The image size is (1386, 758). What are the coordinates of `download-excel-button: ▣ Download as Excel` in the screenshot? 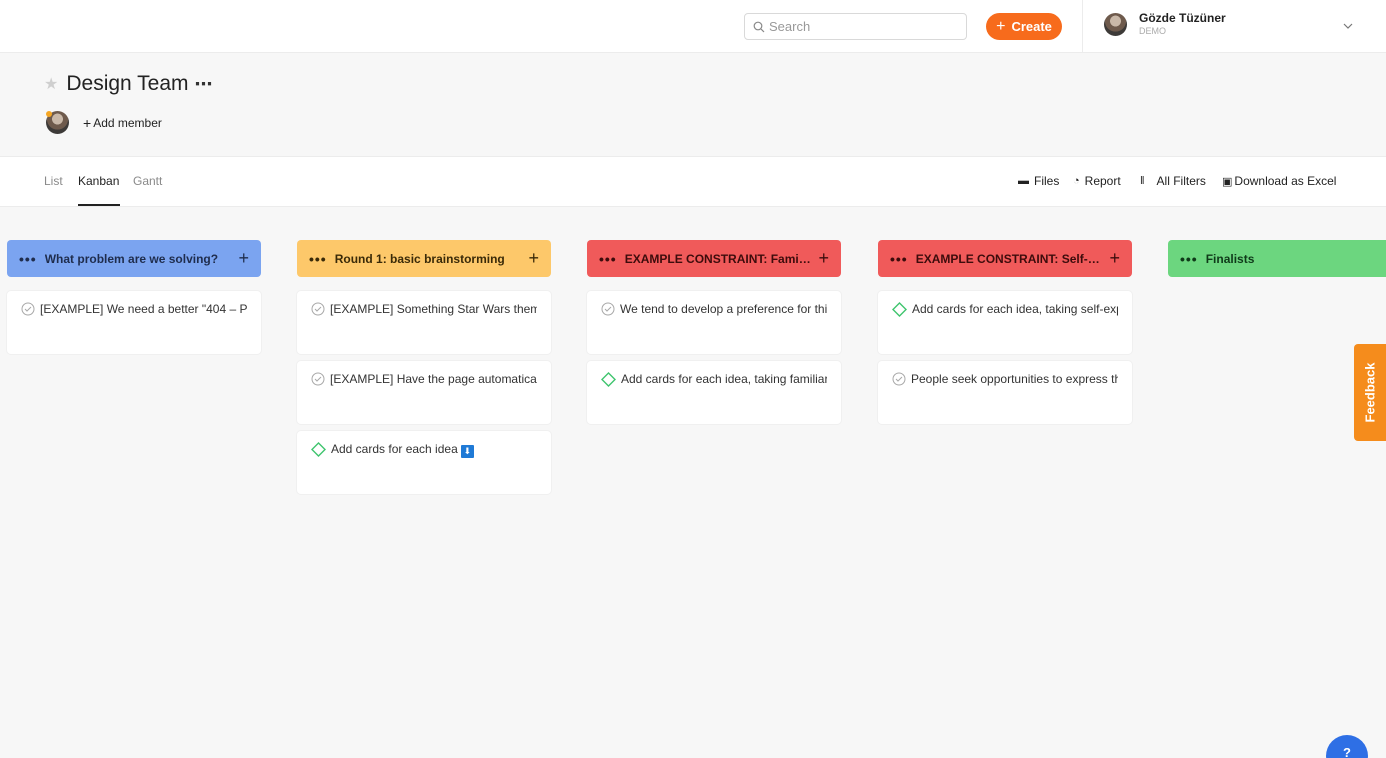 It's located at (1279, 181).